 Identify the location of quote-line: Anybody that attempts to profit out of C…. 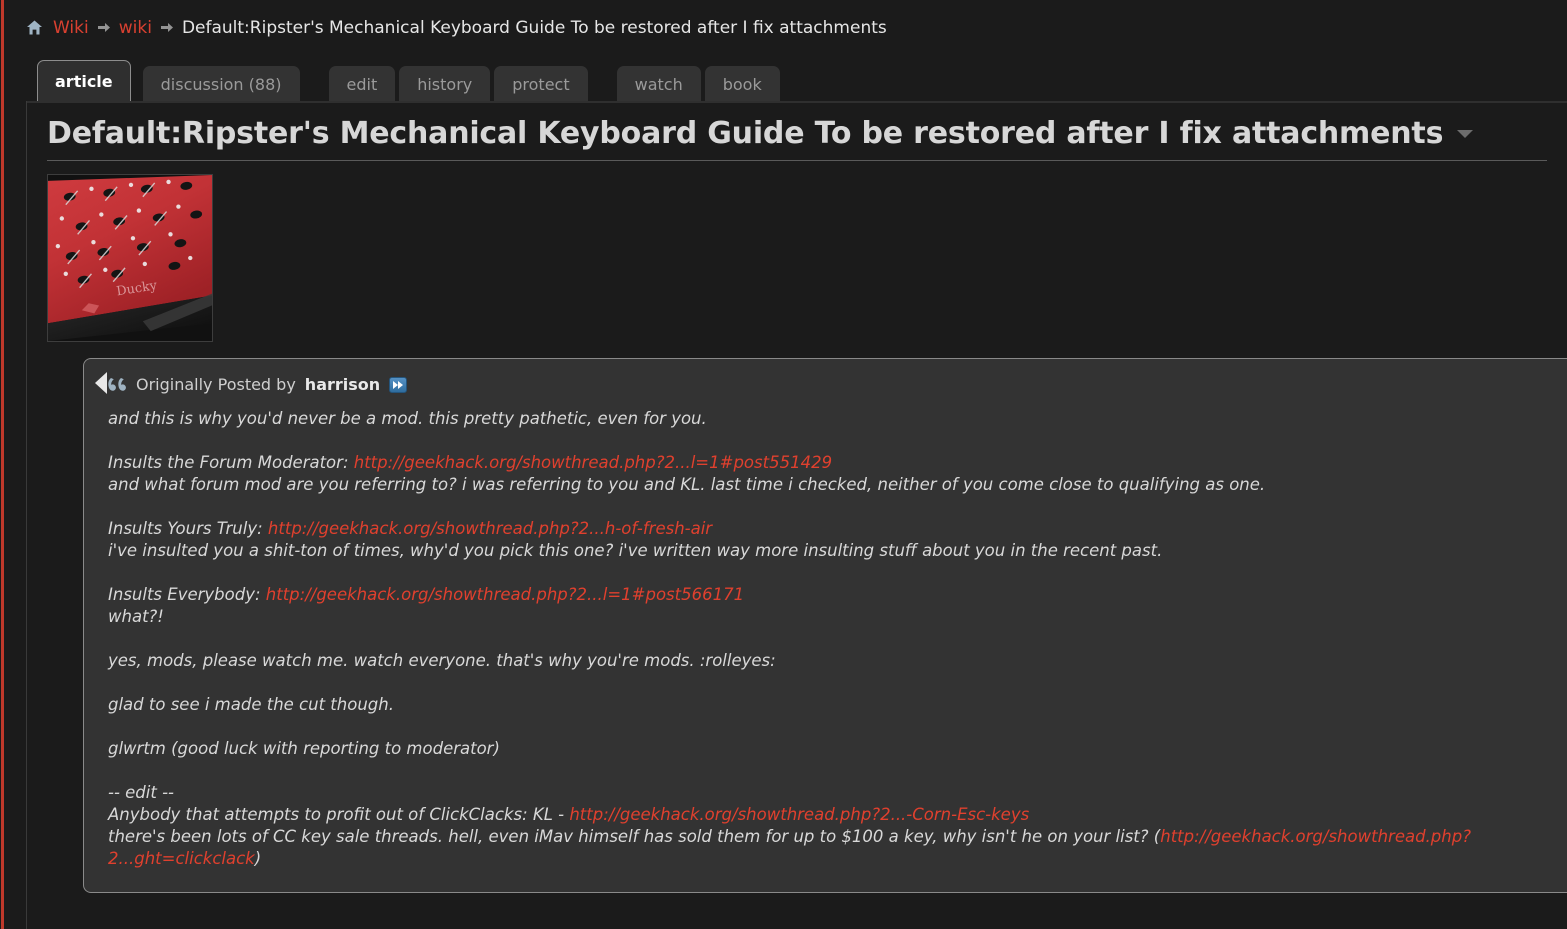
(568, 814).